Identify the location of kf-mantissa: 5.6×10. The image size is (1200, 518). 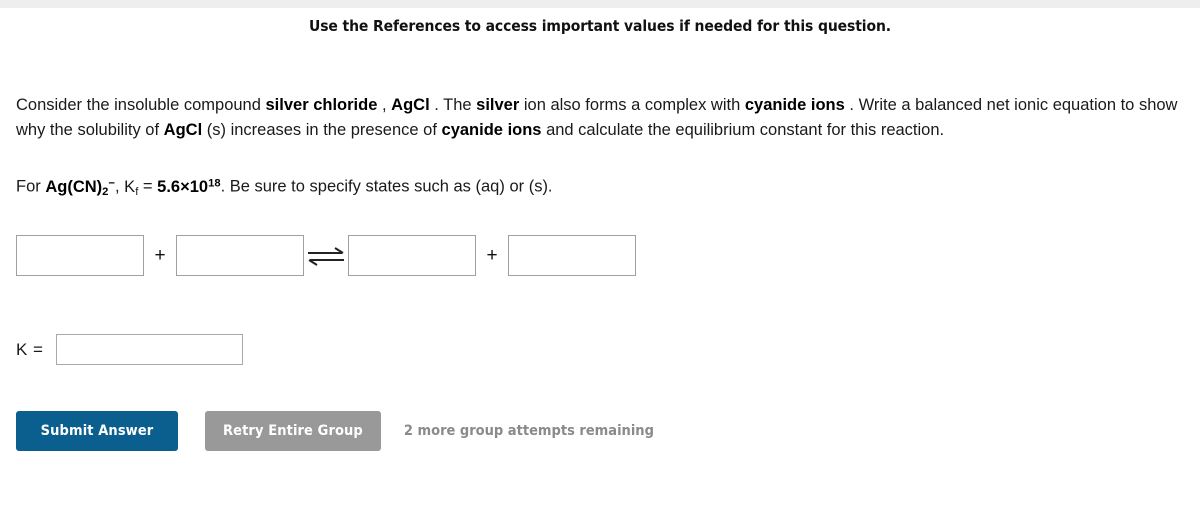
(183, 186).